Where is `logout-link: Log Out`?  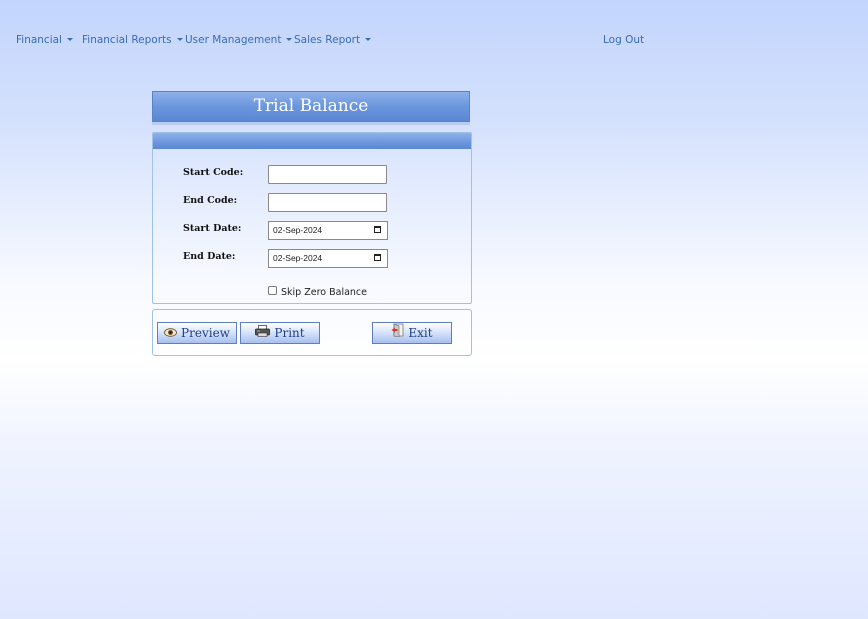 logout-link: Log Out is located at coordinates (623, 40).